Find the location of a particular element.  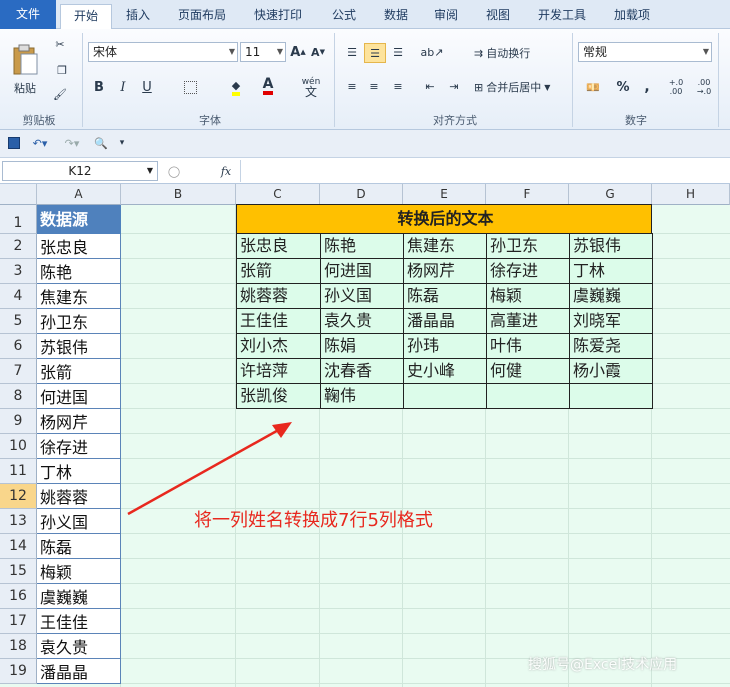

chevron-down-icon: ▾ is located at coordinates (122, 143).